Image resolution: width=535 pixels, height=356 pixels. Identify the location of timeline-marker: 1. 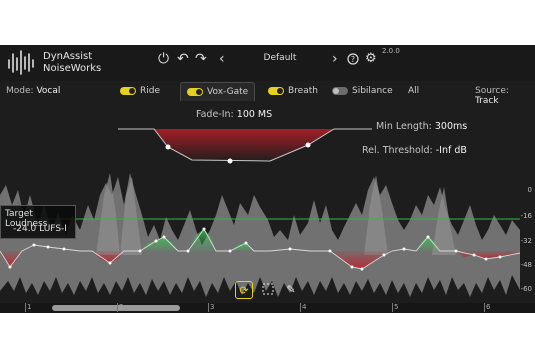
(28, 307).